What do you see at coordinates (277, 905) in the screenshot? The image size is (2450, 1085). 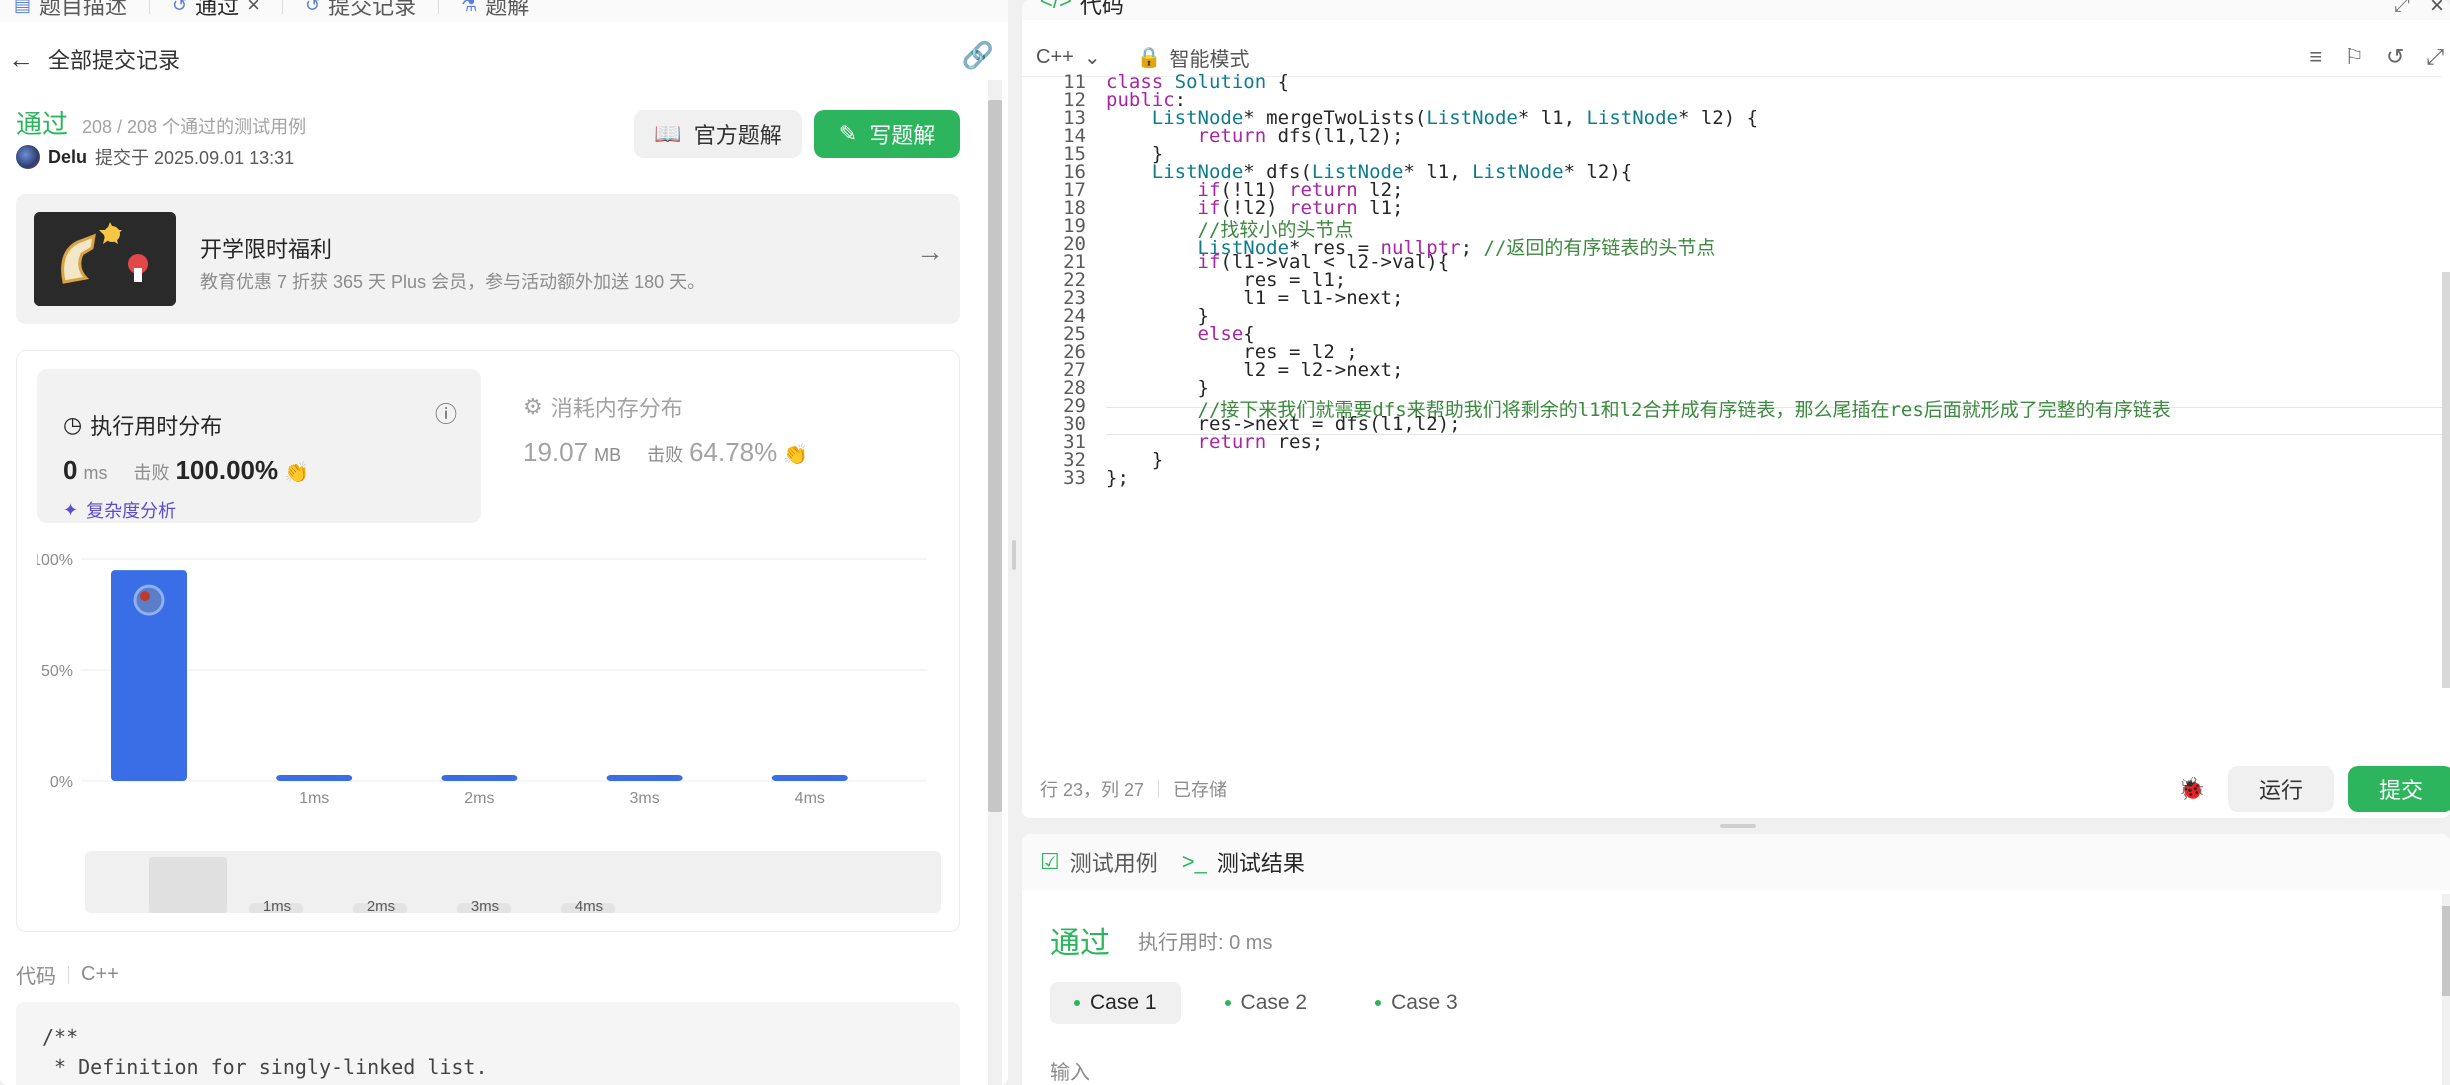 I see `minimap-label: 1ms` at bounding box center [277, 905].